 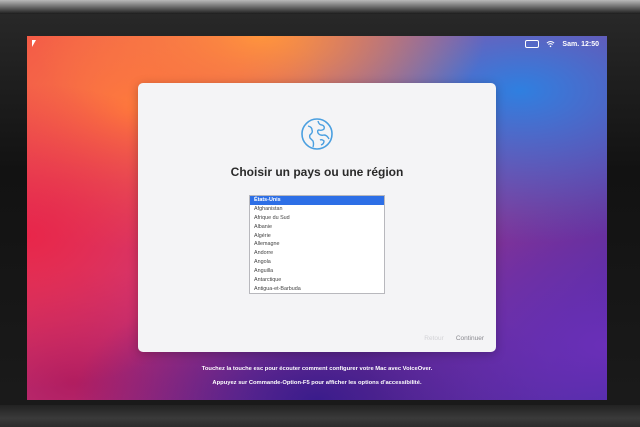 What do you see at coordinates (317, 236) in the screenshot?
I see `country-item: Algérie` at bounding box center [317, 236].